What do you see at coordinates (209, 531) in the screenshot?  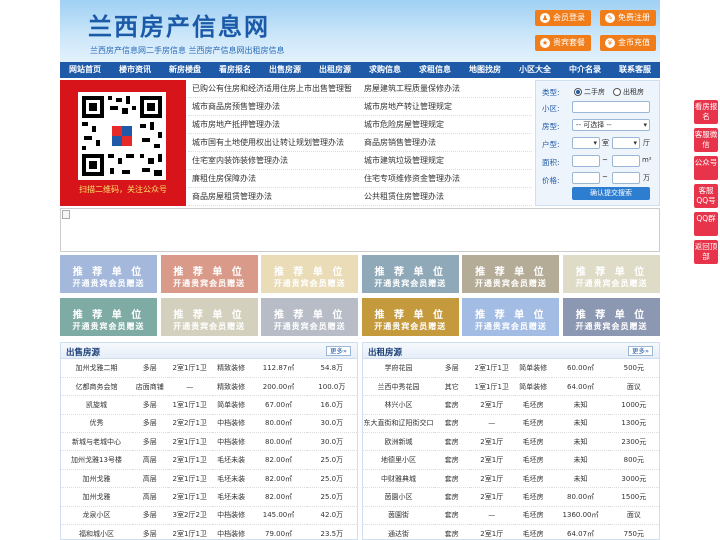 I see `table-row: 福和城小区 多层 2室1厅1卫 中档装修 79.00㎡ 23.5万` at bounding box center [209, 531].